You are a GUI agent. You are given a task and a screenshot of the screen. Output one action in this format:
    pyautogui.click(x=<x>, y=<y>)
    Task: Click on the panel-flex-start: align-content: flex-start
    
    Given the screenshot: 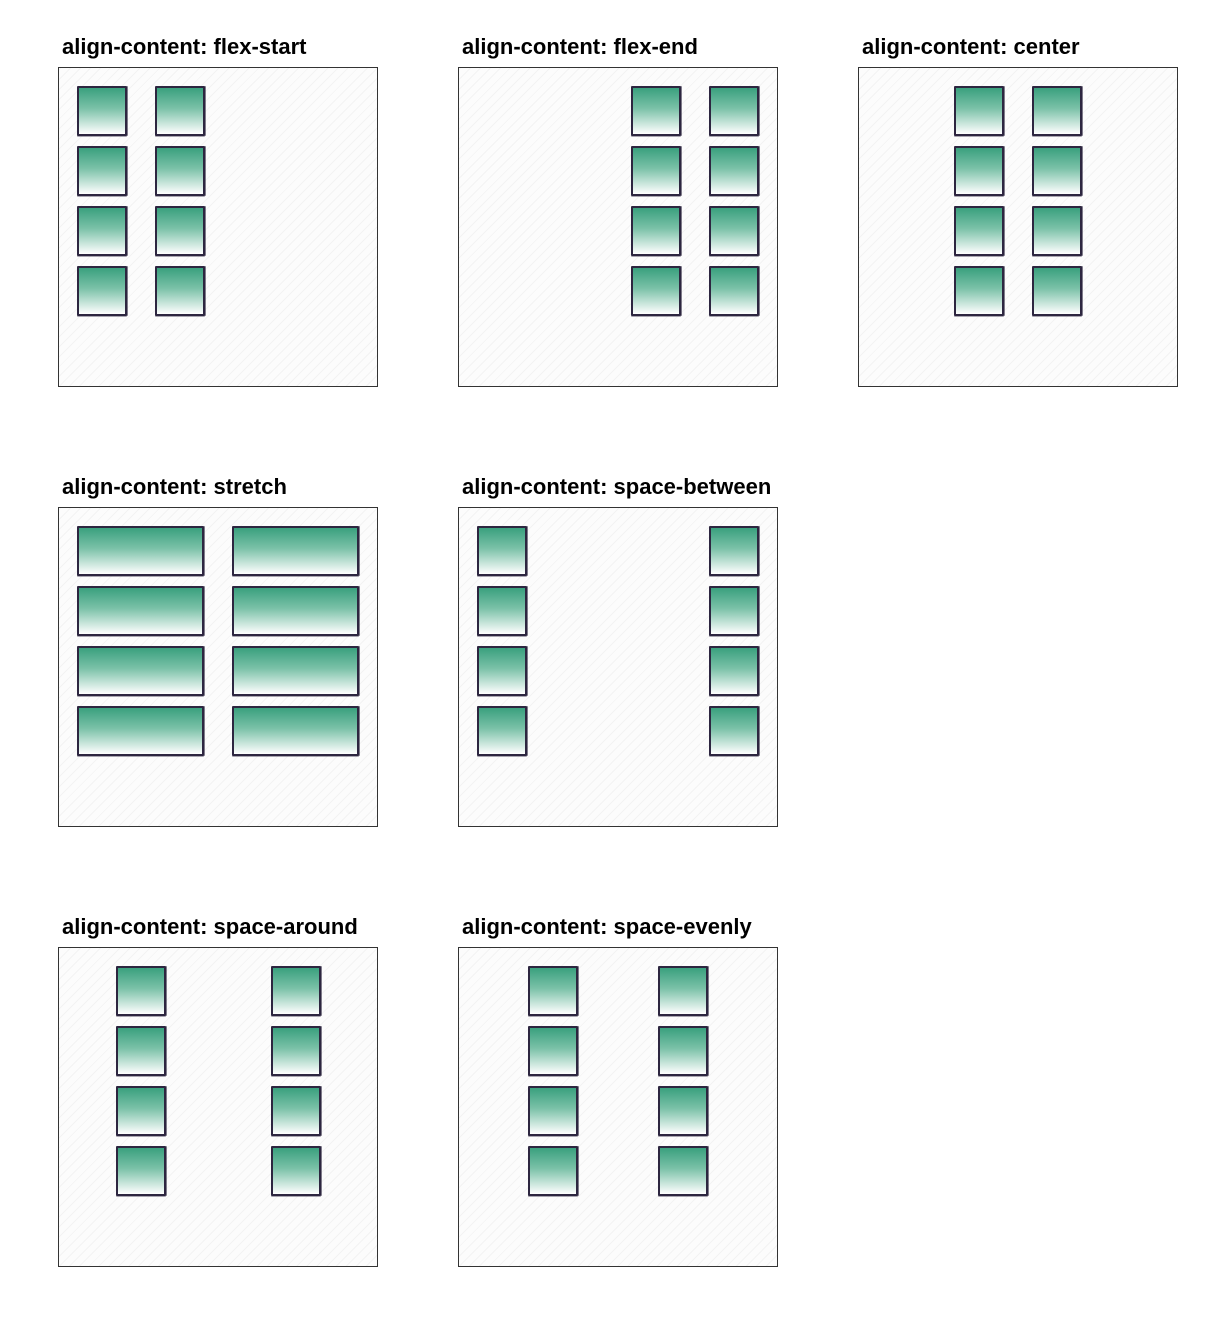 What is the action you would take?
    pyautogui.click(x=223, y=214)
    